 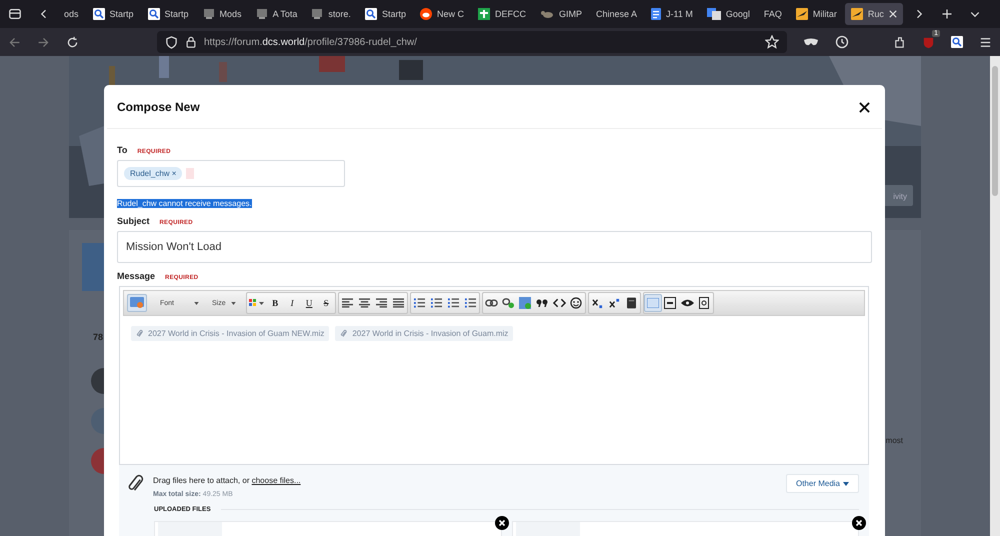 What do you see at coordinates (43, 42) in the screenshot?
I see `forward-icon` at bounding box center [43, 42].